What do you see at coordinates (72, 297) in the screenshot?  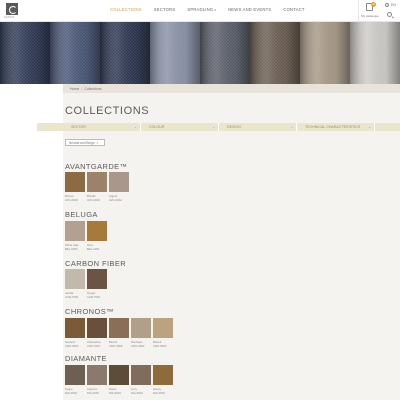 I see `swatch-code: CAR-7003` at bounding box center [72, 297].